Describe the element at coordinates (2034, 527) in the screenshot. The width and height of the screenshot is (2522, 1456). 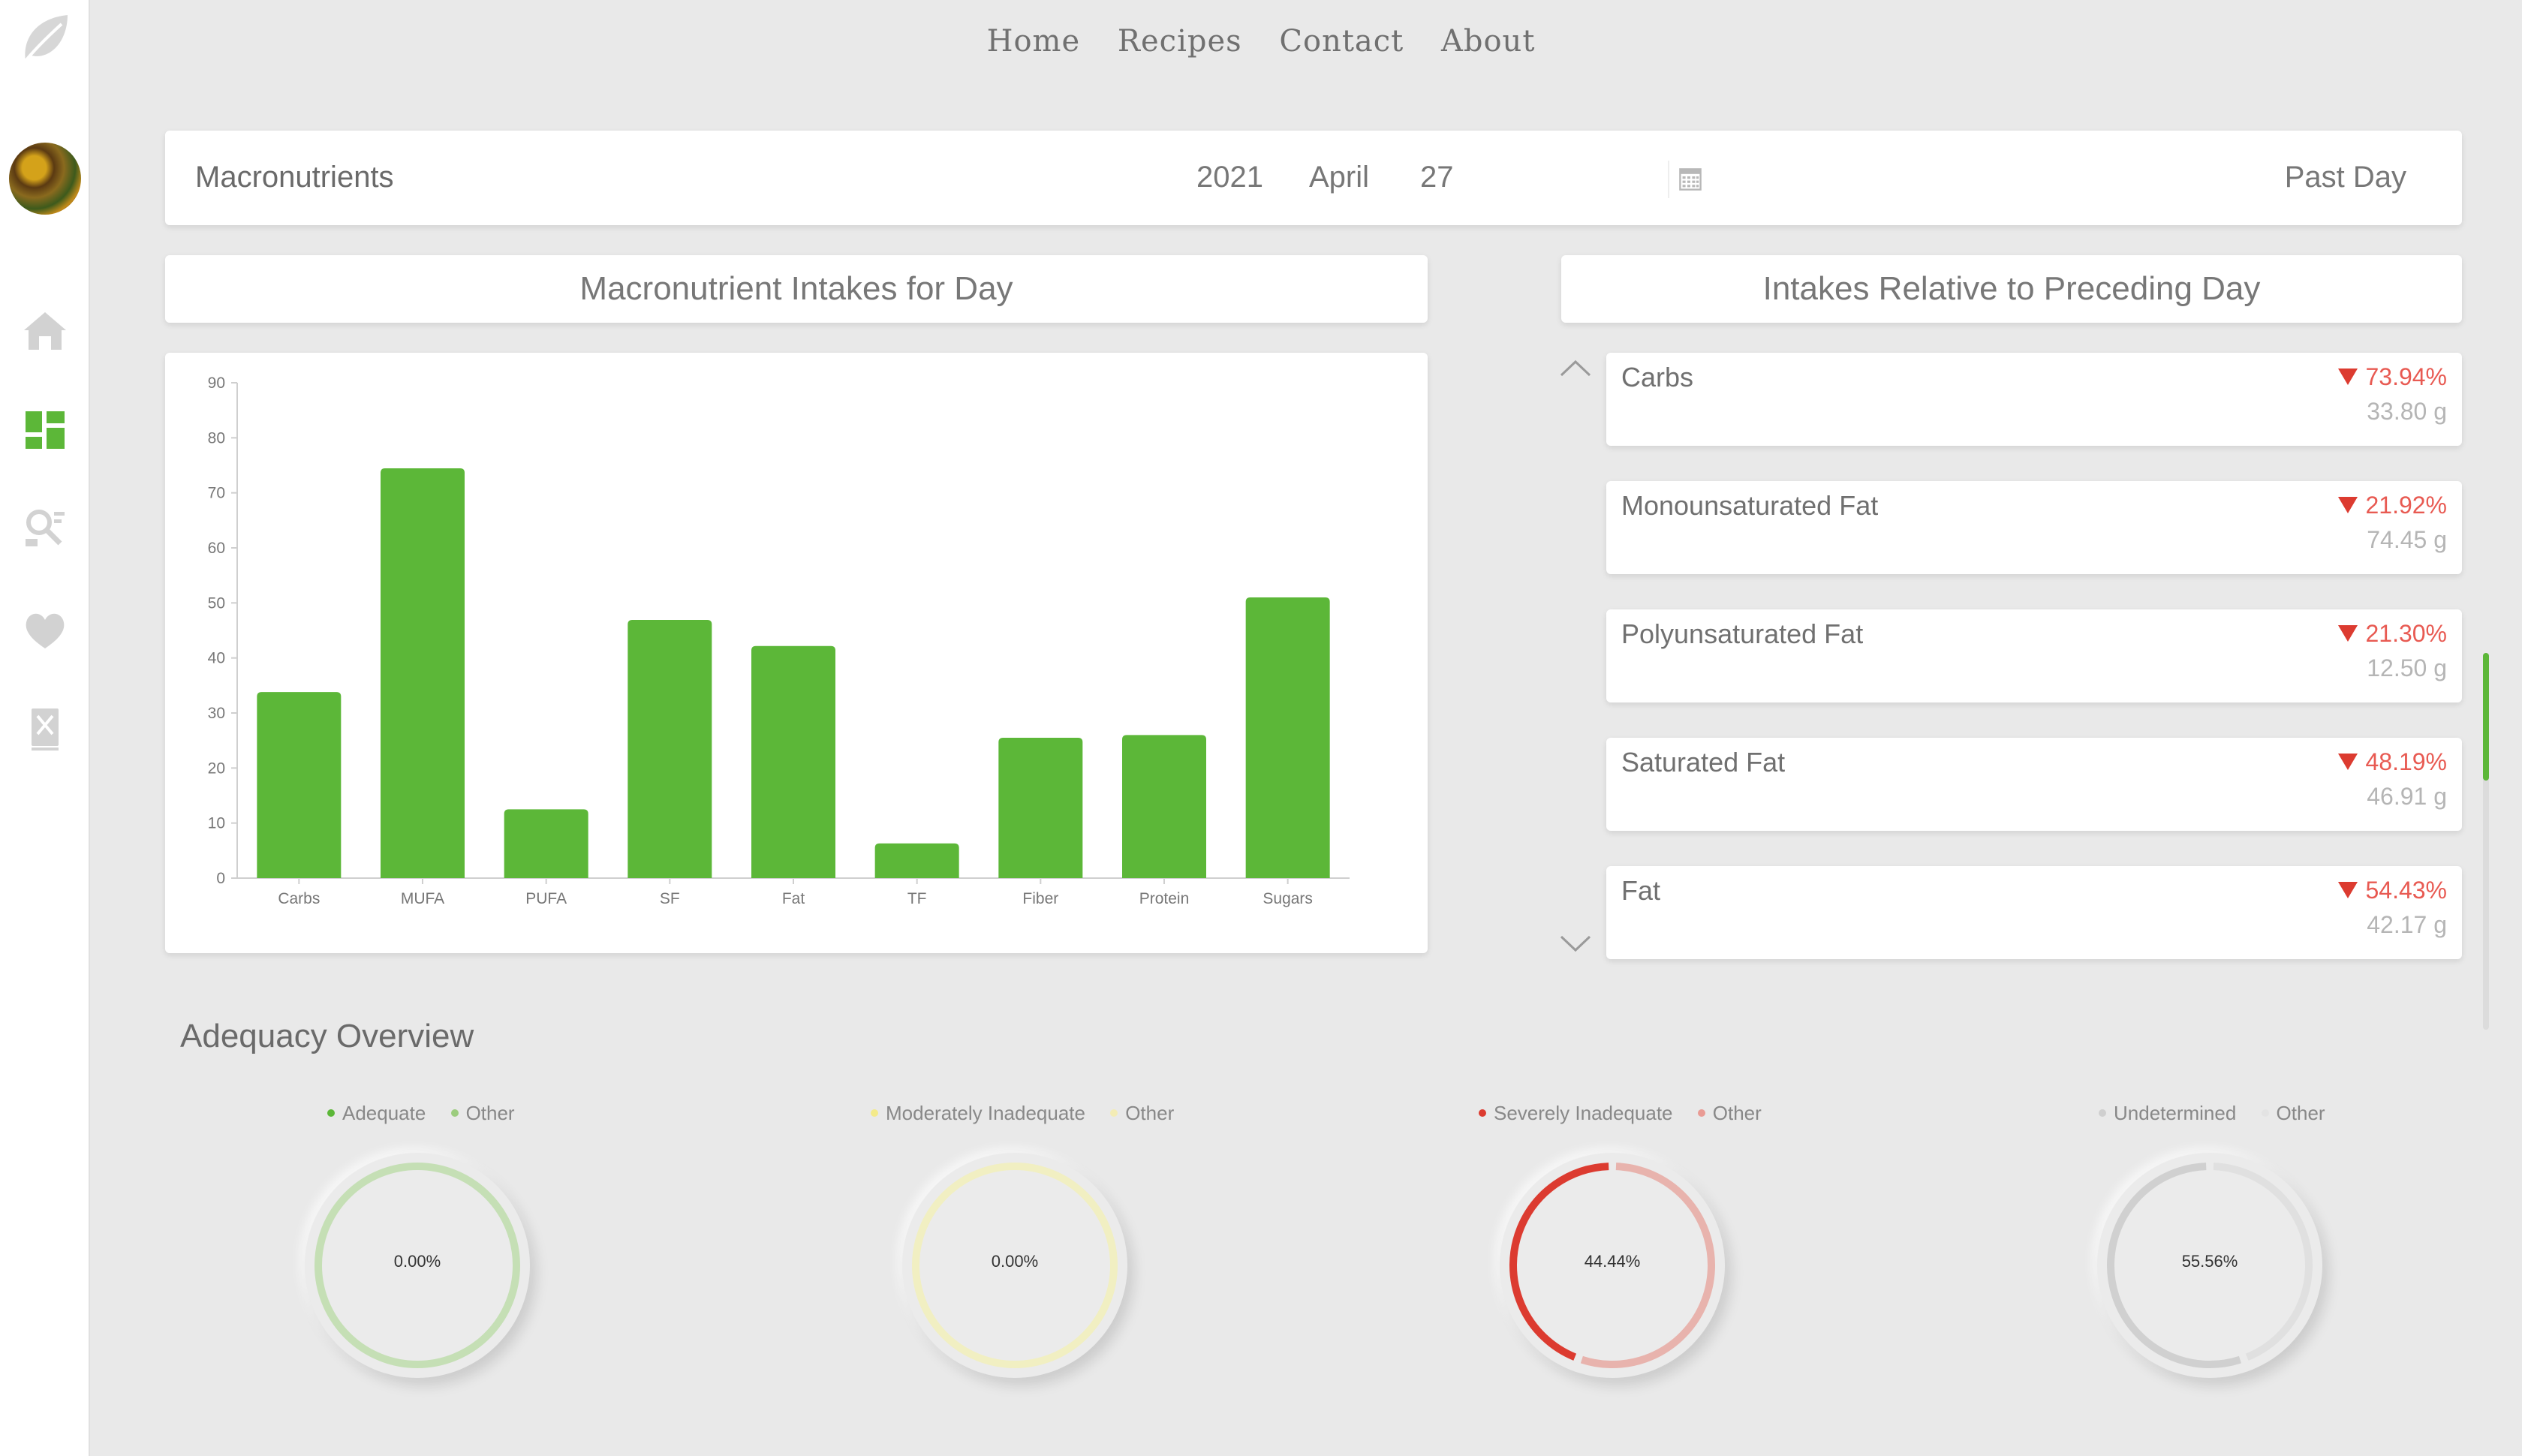
I see `relative-item: Monounsaturated Fat 21.92% 74.45 g` at that location.